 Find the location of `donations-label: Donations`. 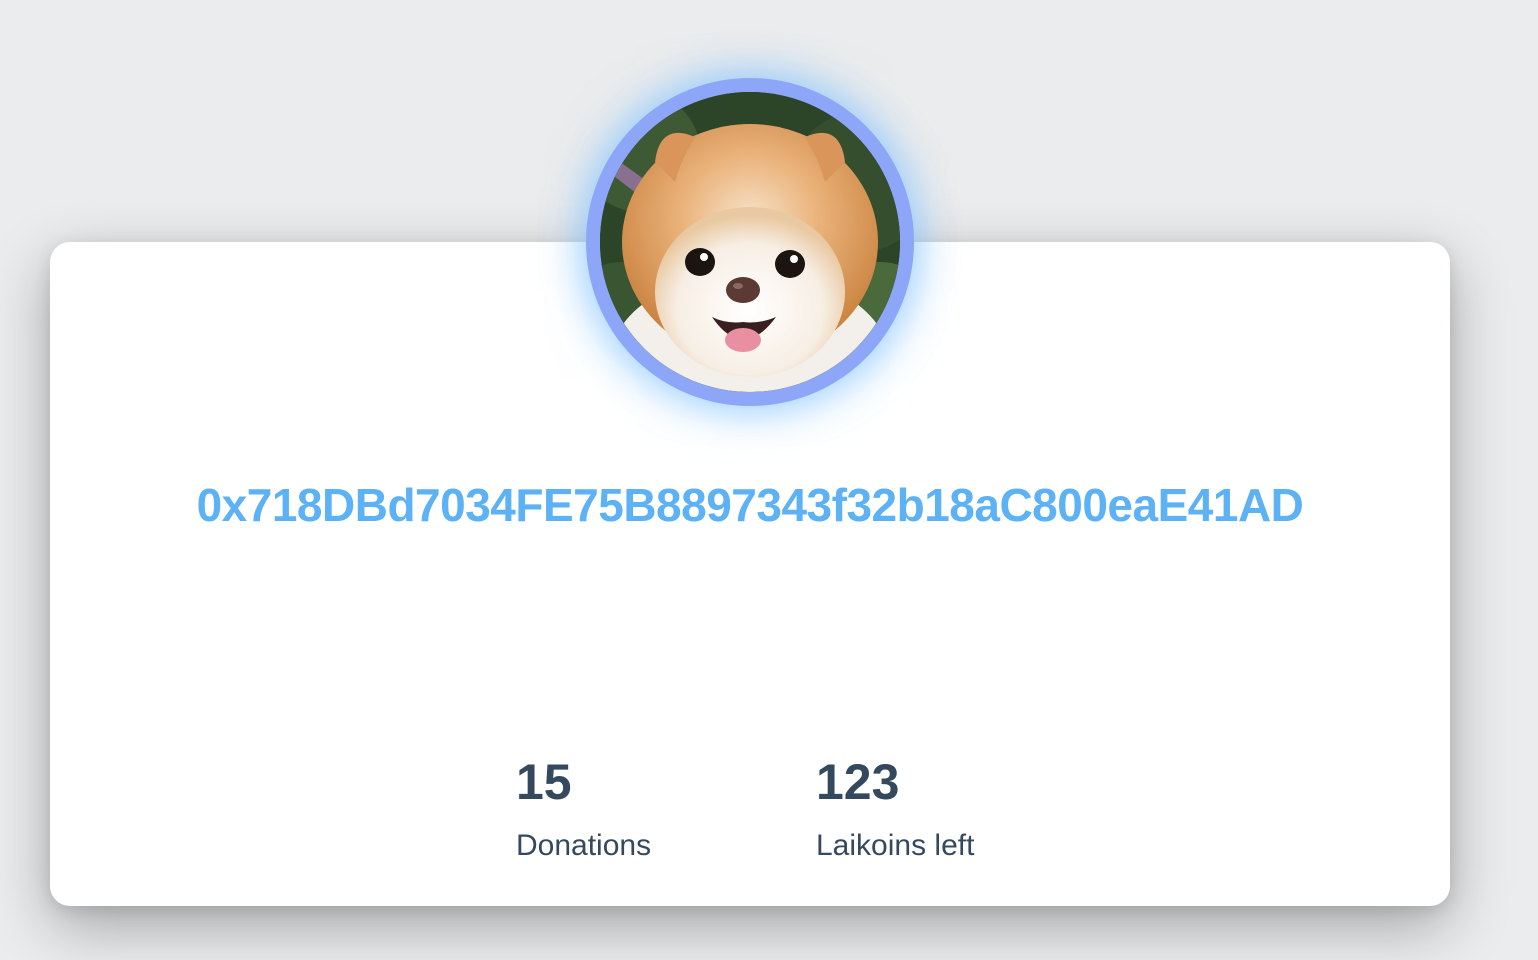

donations-label: Donations is located at coordinates (584, 845).